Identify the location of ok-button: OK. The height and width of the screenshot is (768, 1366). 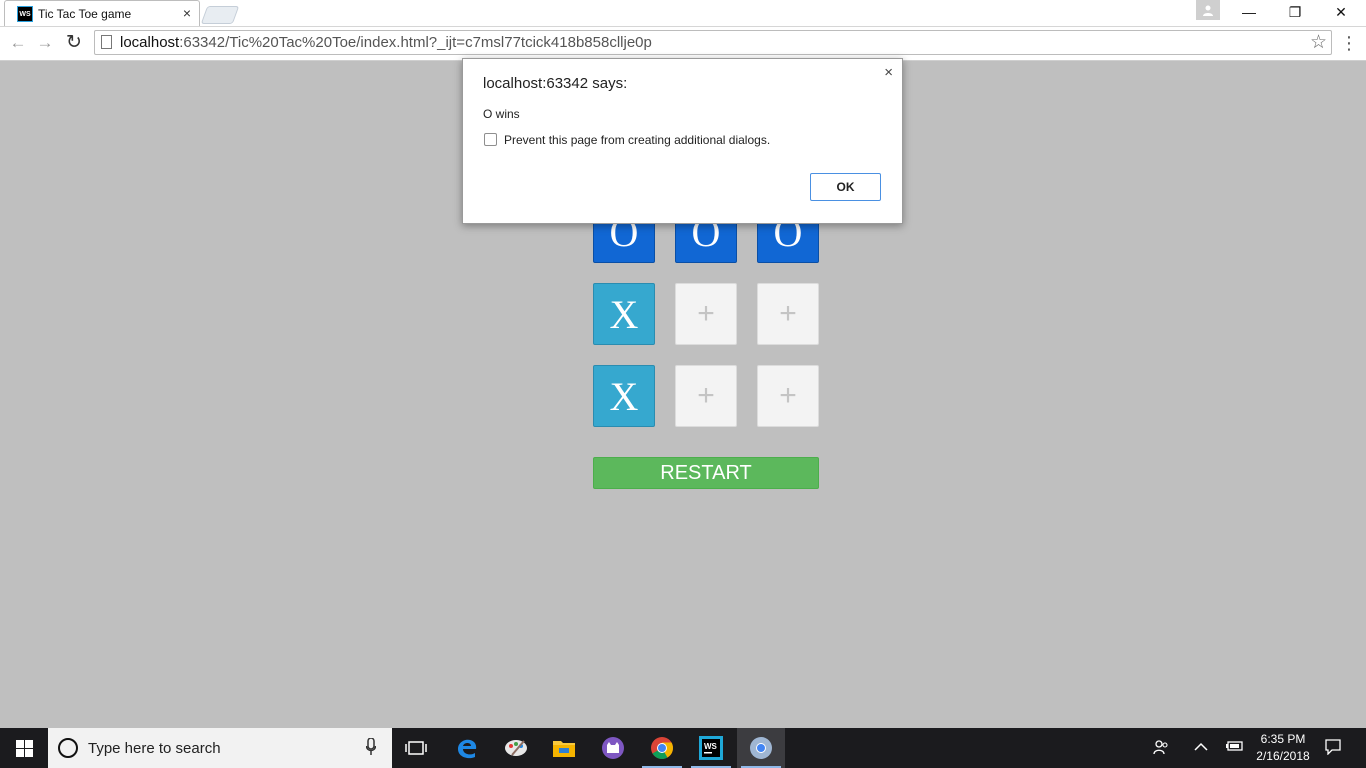
(845, 187).